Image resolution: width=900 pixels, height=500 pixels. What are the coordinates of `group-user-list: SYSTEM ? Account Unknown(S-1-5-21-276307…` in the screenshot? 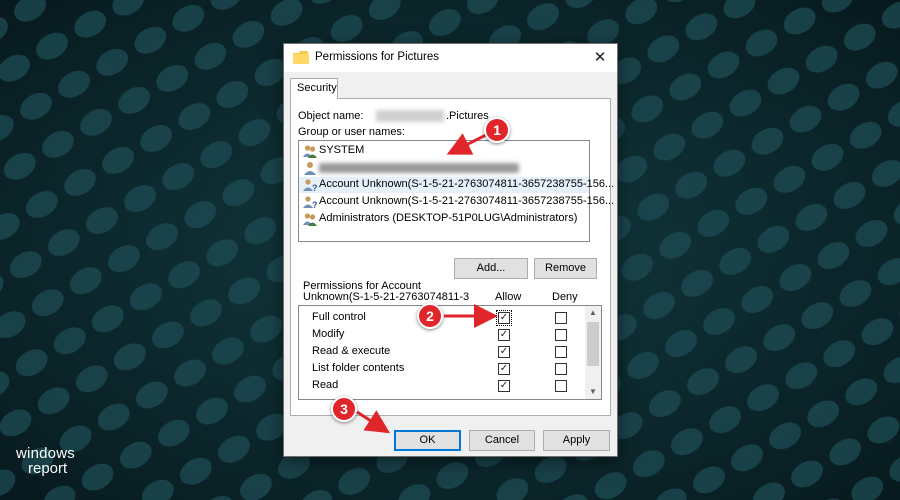 It's located at (456, 191).